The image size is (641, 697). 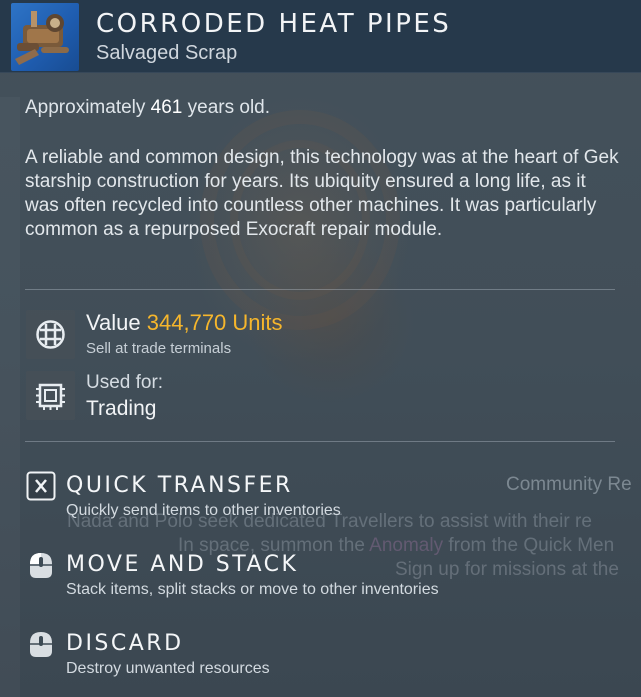 What do you see at coordinates (45, 37) in the screenshot?
I see `corroded-heat-pipes-icon` at bounding box center [45, 37].